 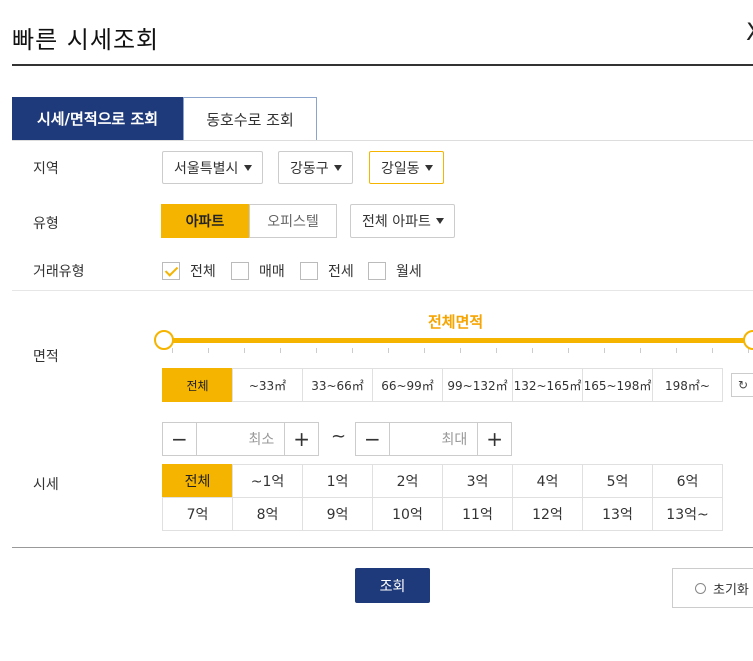 I want to click on price-min-stepper: − 최소 +, so click(x=240, y=439).